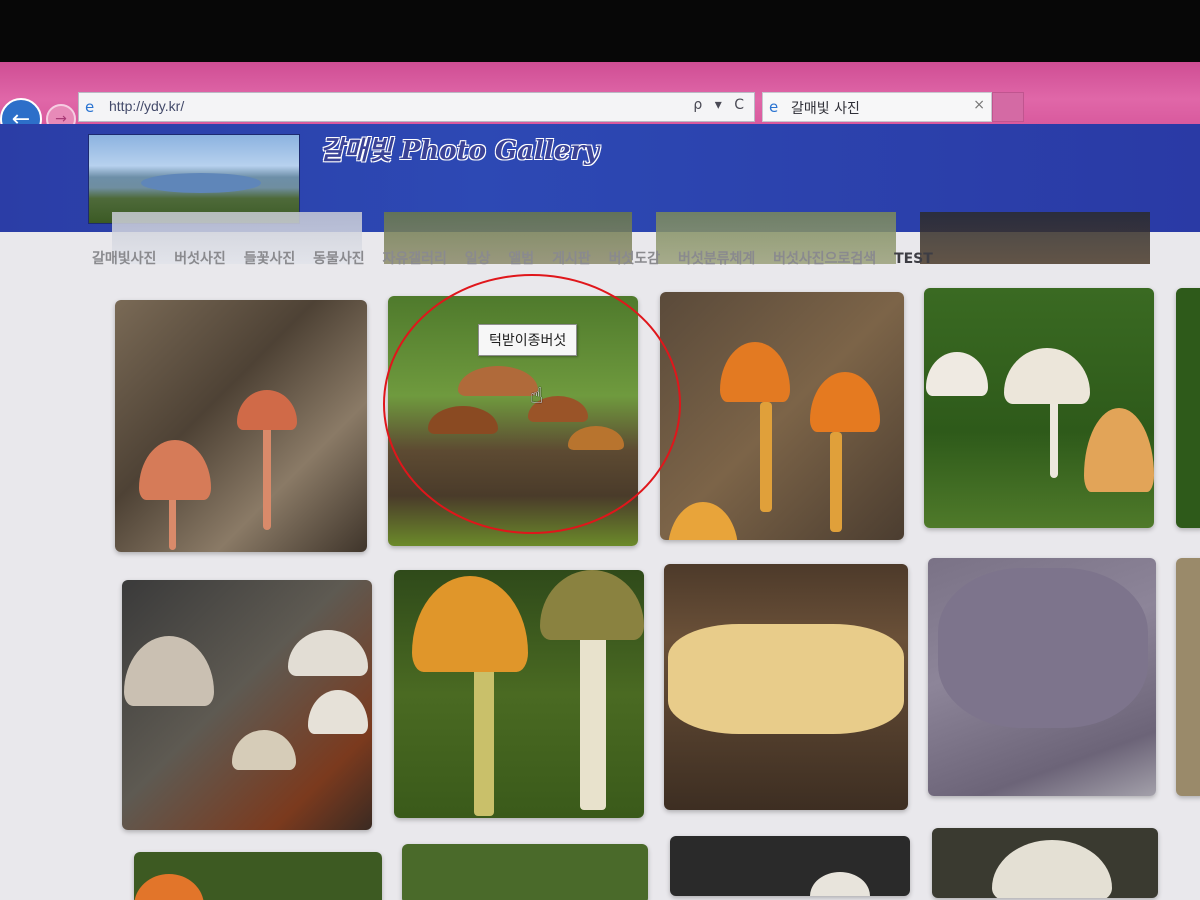 This screenshot has height=900, width=1200. What do you see at coordinates (720, 105) in the screenshot?
I see `address-bar-controls: ρ ▾ C` at bounding box center [720, 105].